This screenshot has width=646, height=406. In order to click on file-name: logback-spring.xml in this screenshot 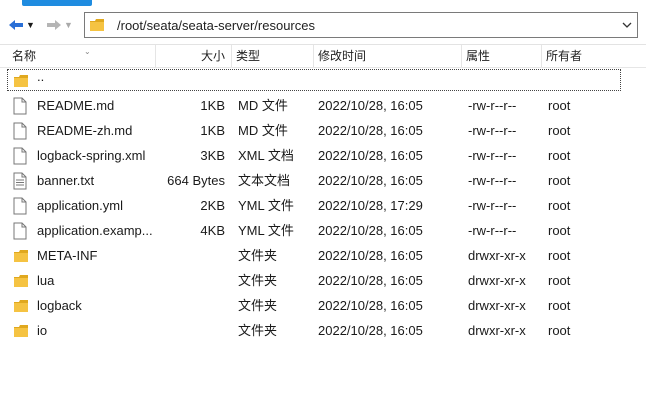, I will do `click(91, 155)`.